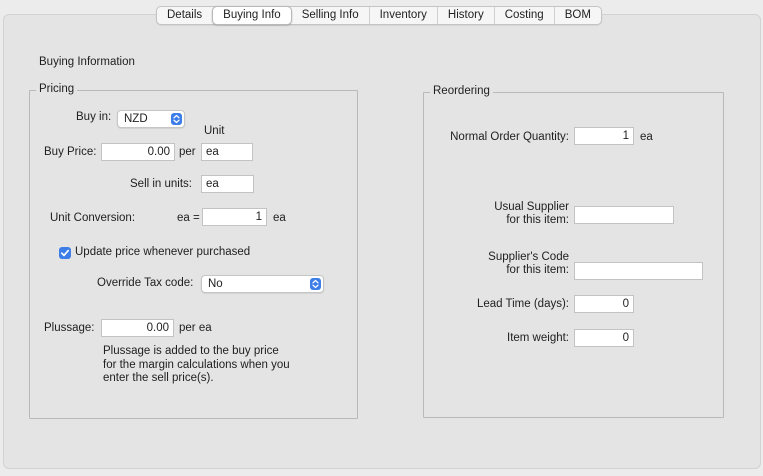 The width and height of the screenshot is (763, 476). I want to click on conversion-prefix: ea =, so click(188, 218).